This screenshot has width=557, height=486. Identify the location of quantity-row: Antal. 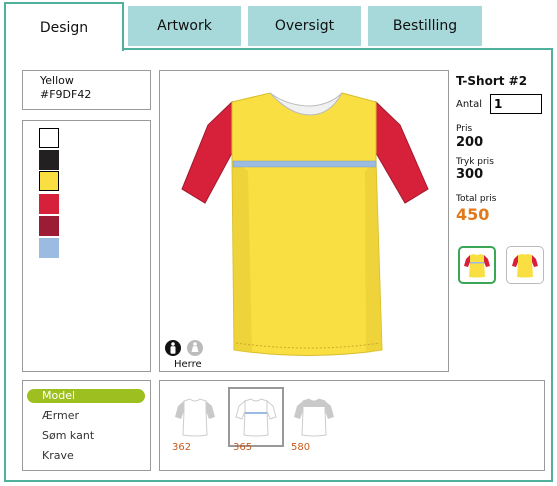
(499, 104).